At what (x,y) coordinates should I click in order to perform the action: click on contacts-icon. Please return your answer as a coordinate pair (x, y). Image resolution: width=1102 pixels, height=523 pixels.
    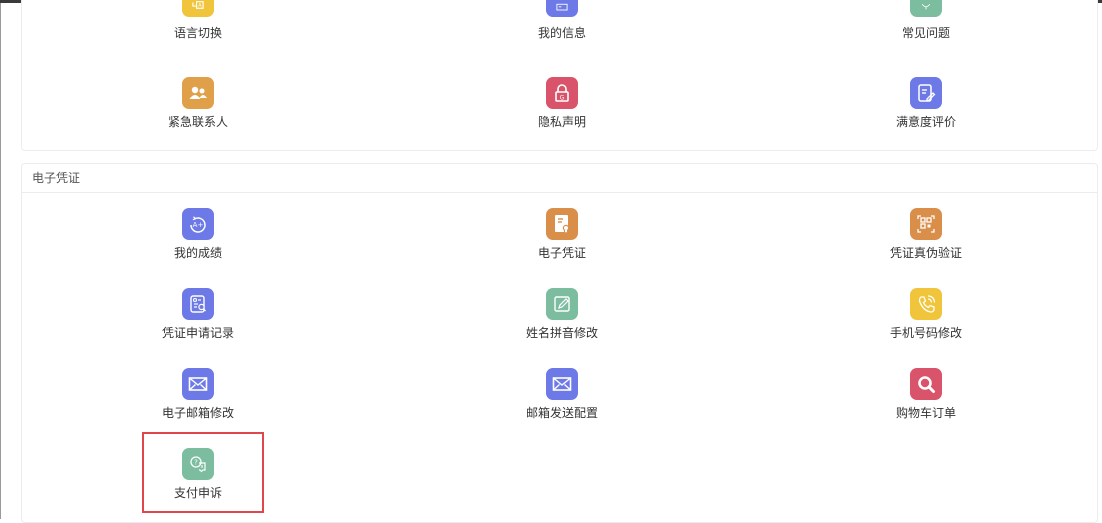
    Looking at the image, I should click on (198, 93).